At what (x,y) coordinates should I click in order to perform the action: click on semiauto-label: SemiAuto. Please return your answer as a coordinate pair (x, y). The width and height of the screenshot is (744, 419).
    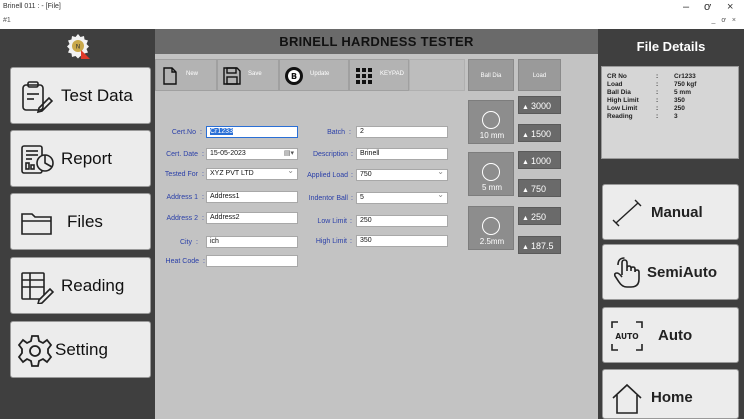
    Looking at the image, I should click on (682, 272).